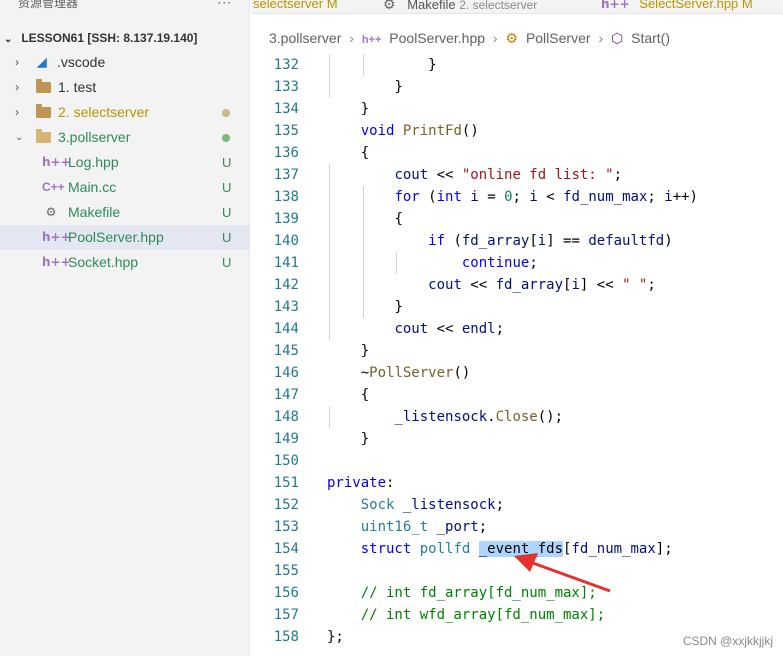  I want to click on code-line: 155, so click(517, 571).